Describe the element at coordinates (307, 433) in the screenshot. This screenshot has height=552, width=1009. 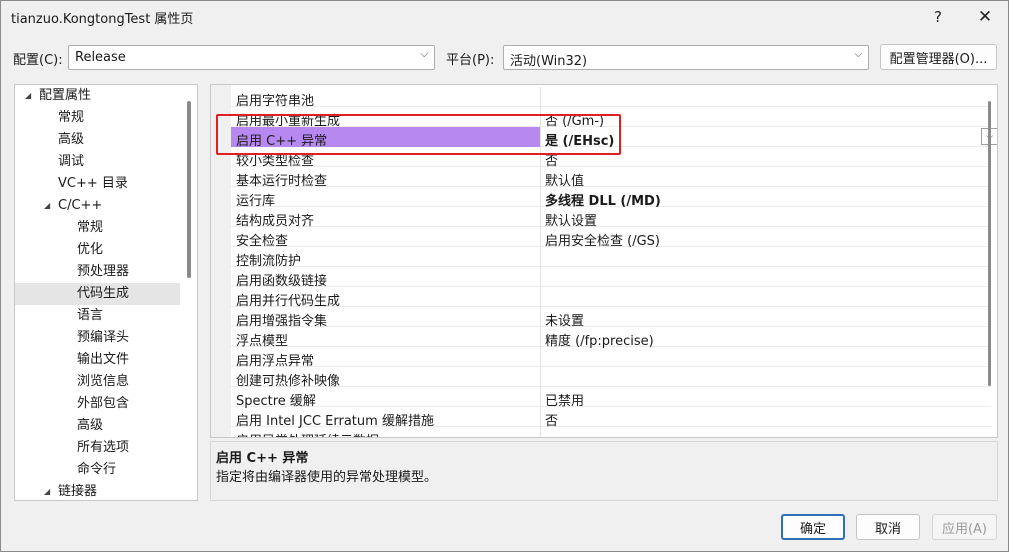
I see `property-name: 启用异常处理延续元数据` at that location.